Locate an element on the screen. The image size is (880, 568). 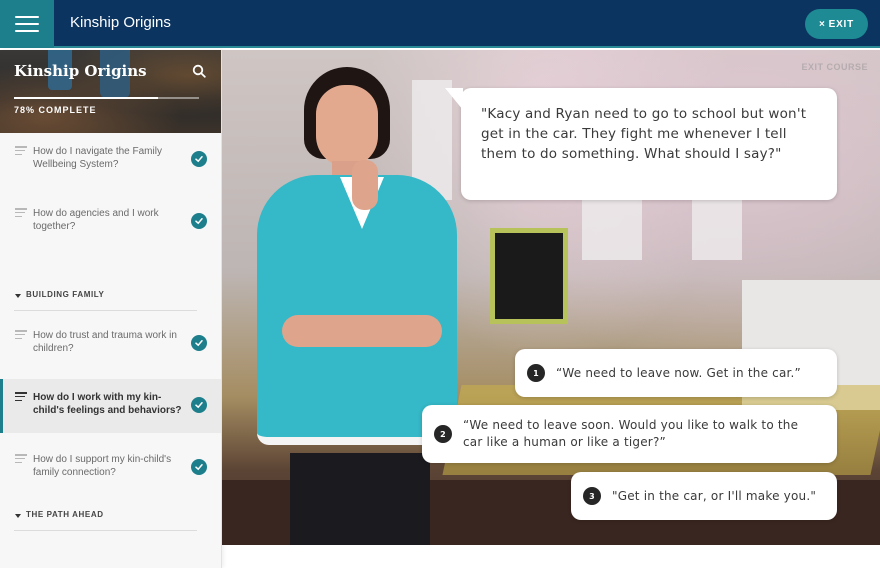
character-hand is located at coordinates (365, 185).